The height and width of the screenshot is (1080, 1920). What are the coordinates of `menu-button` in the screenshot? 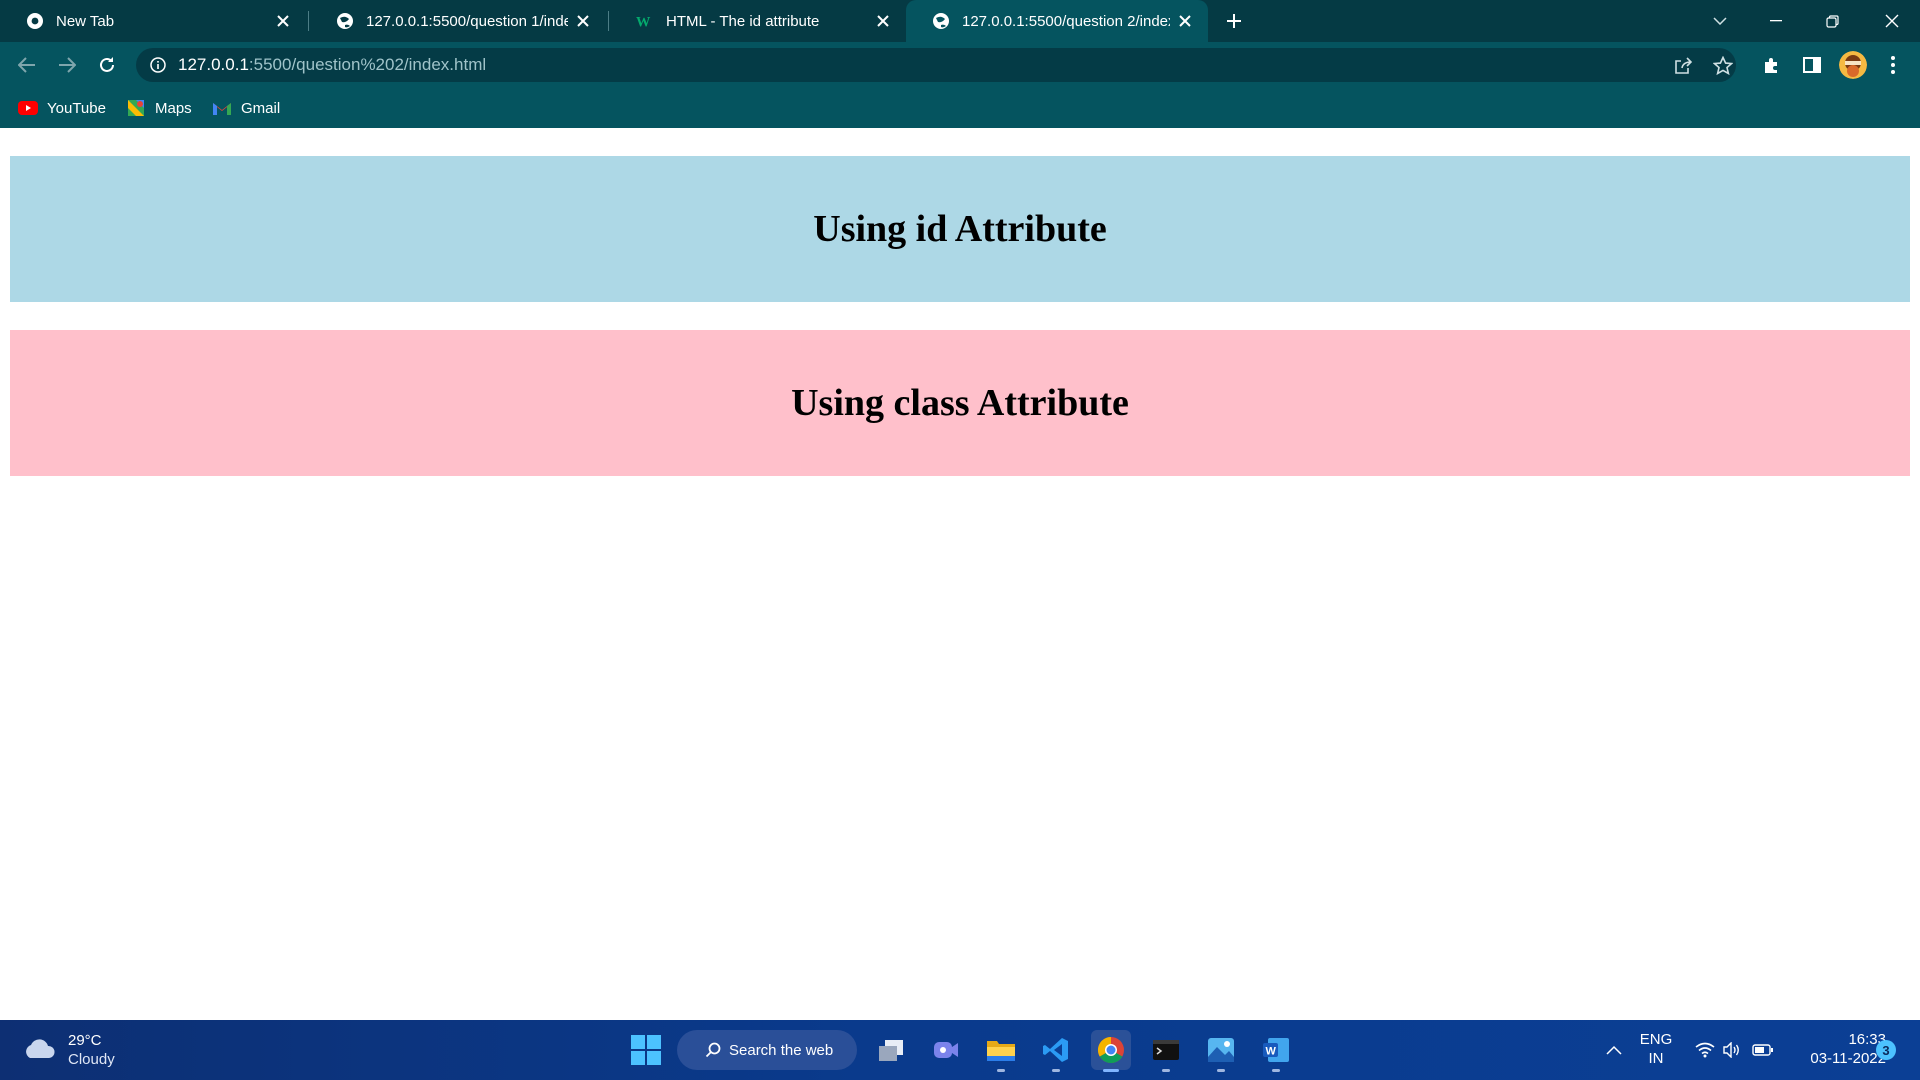 It's located at (1893, 65).